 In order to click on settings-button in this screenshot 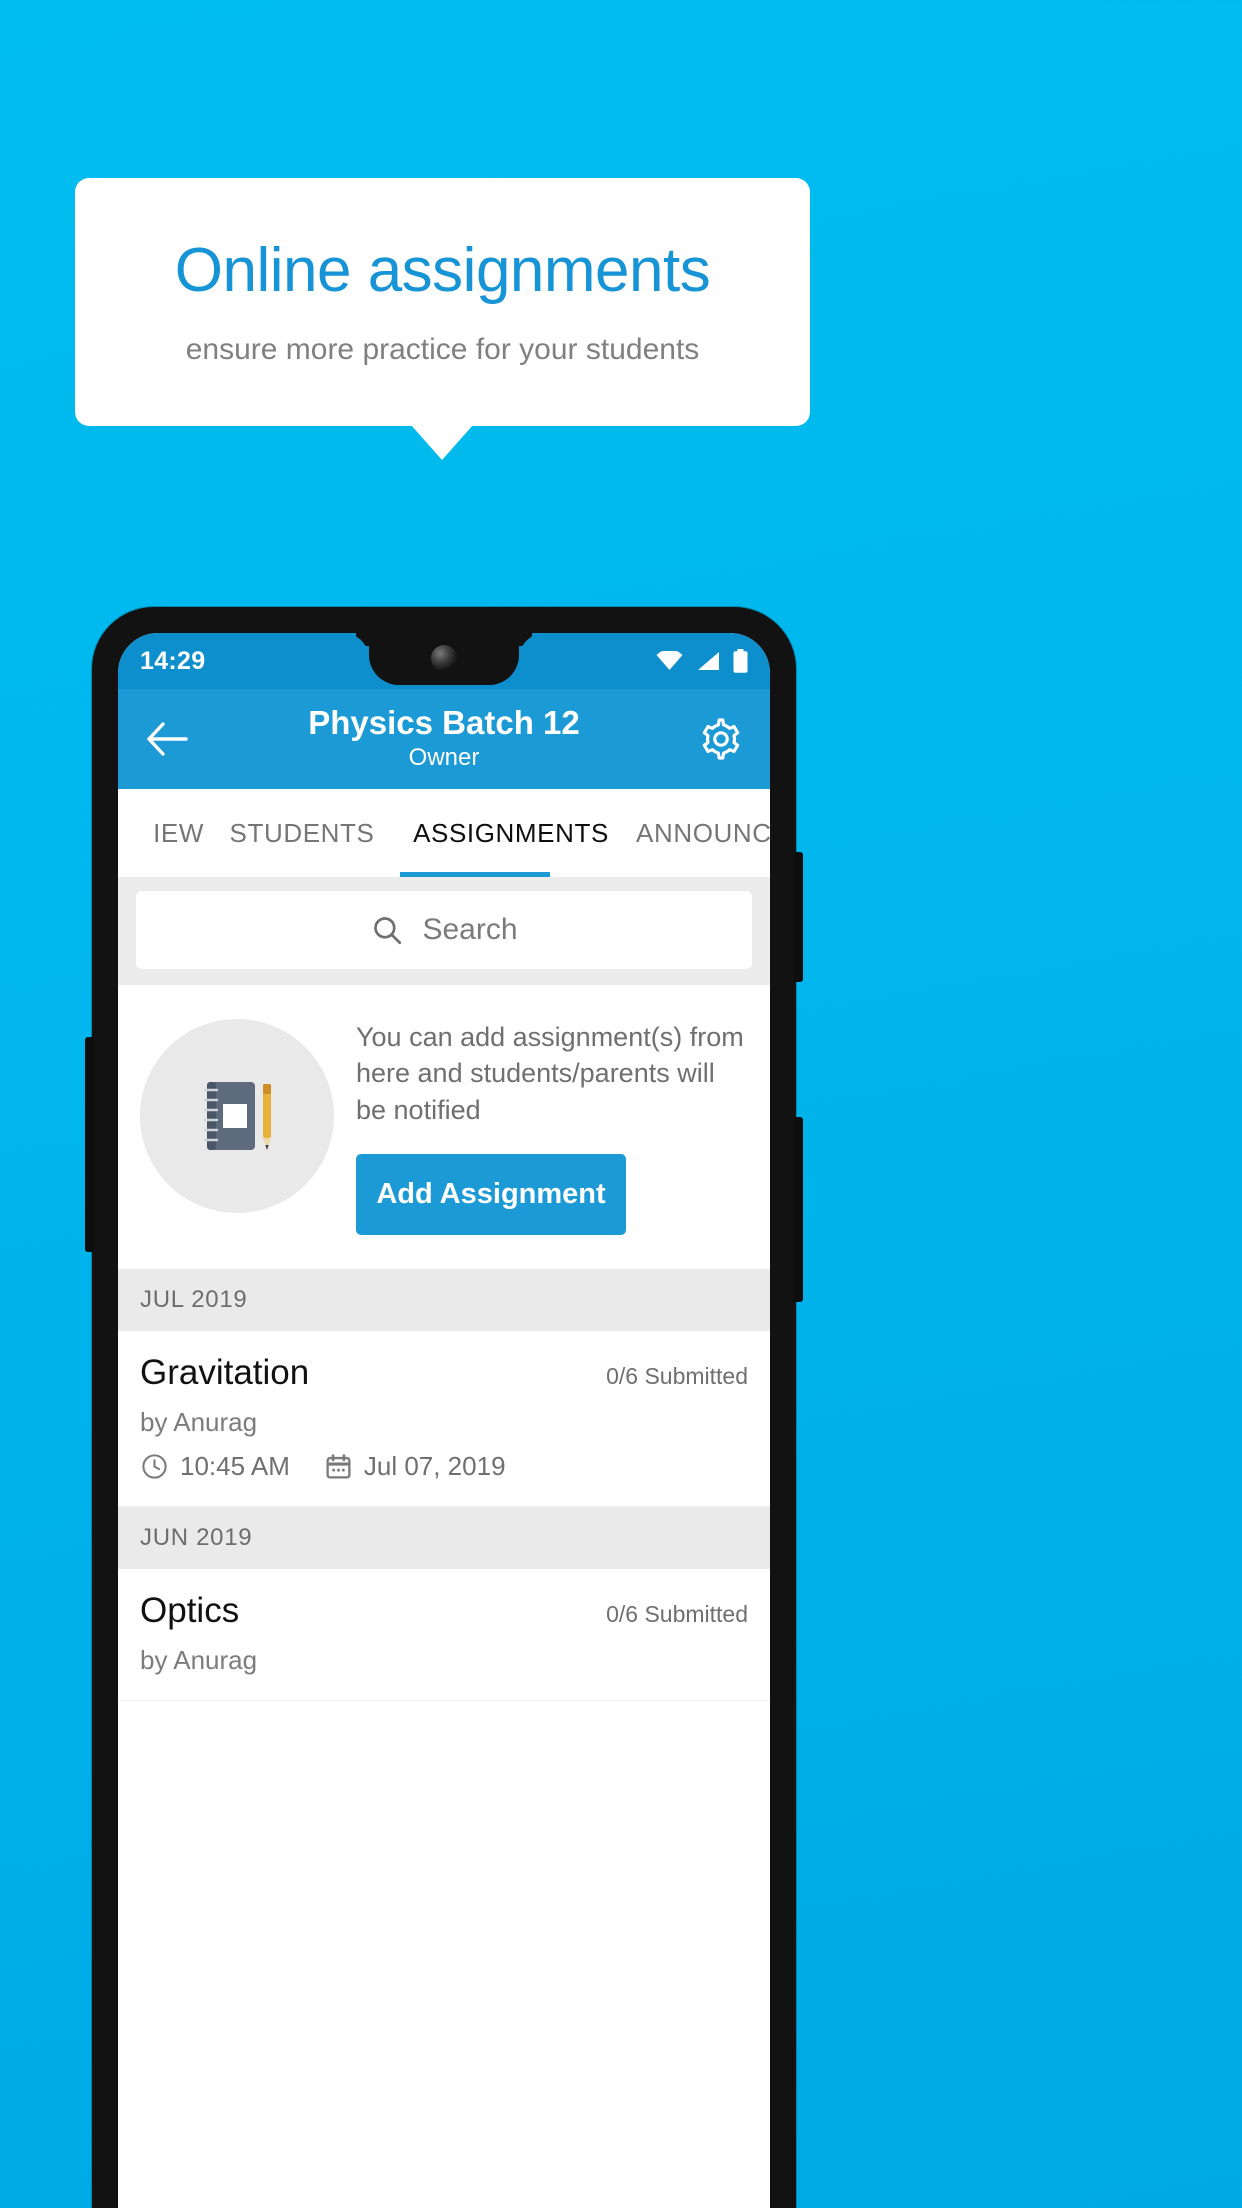, I will do `click(721, 739)`.